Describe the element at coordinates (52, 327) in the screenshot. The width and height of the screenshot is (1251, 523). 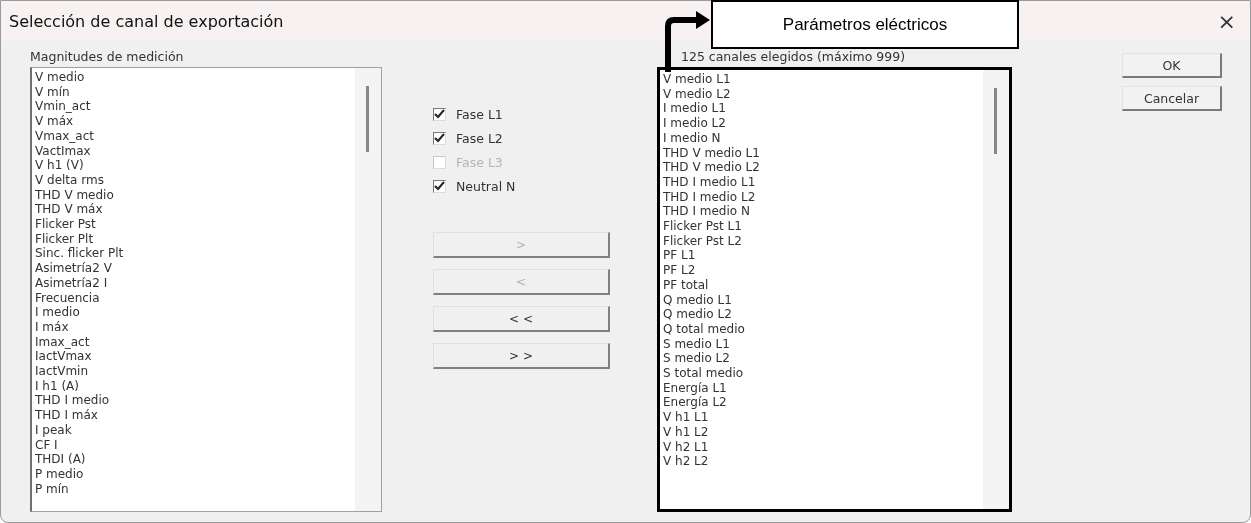
I see `list-item: I máx` at that location.